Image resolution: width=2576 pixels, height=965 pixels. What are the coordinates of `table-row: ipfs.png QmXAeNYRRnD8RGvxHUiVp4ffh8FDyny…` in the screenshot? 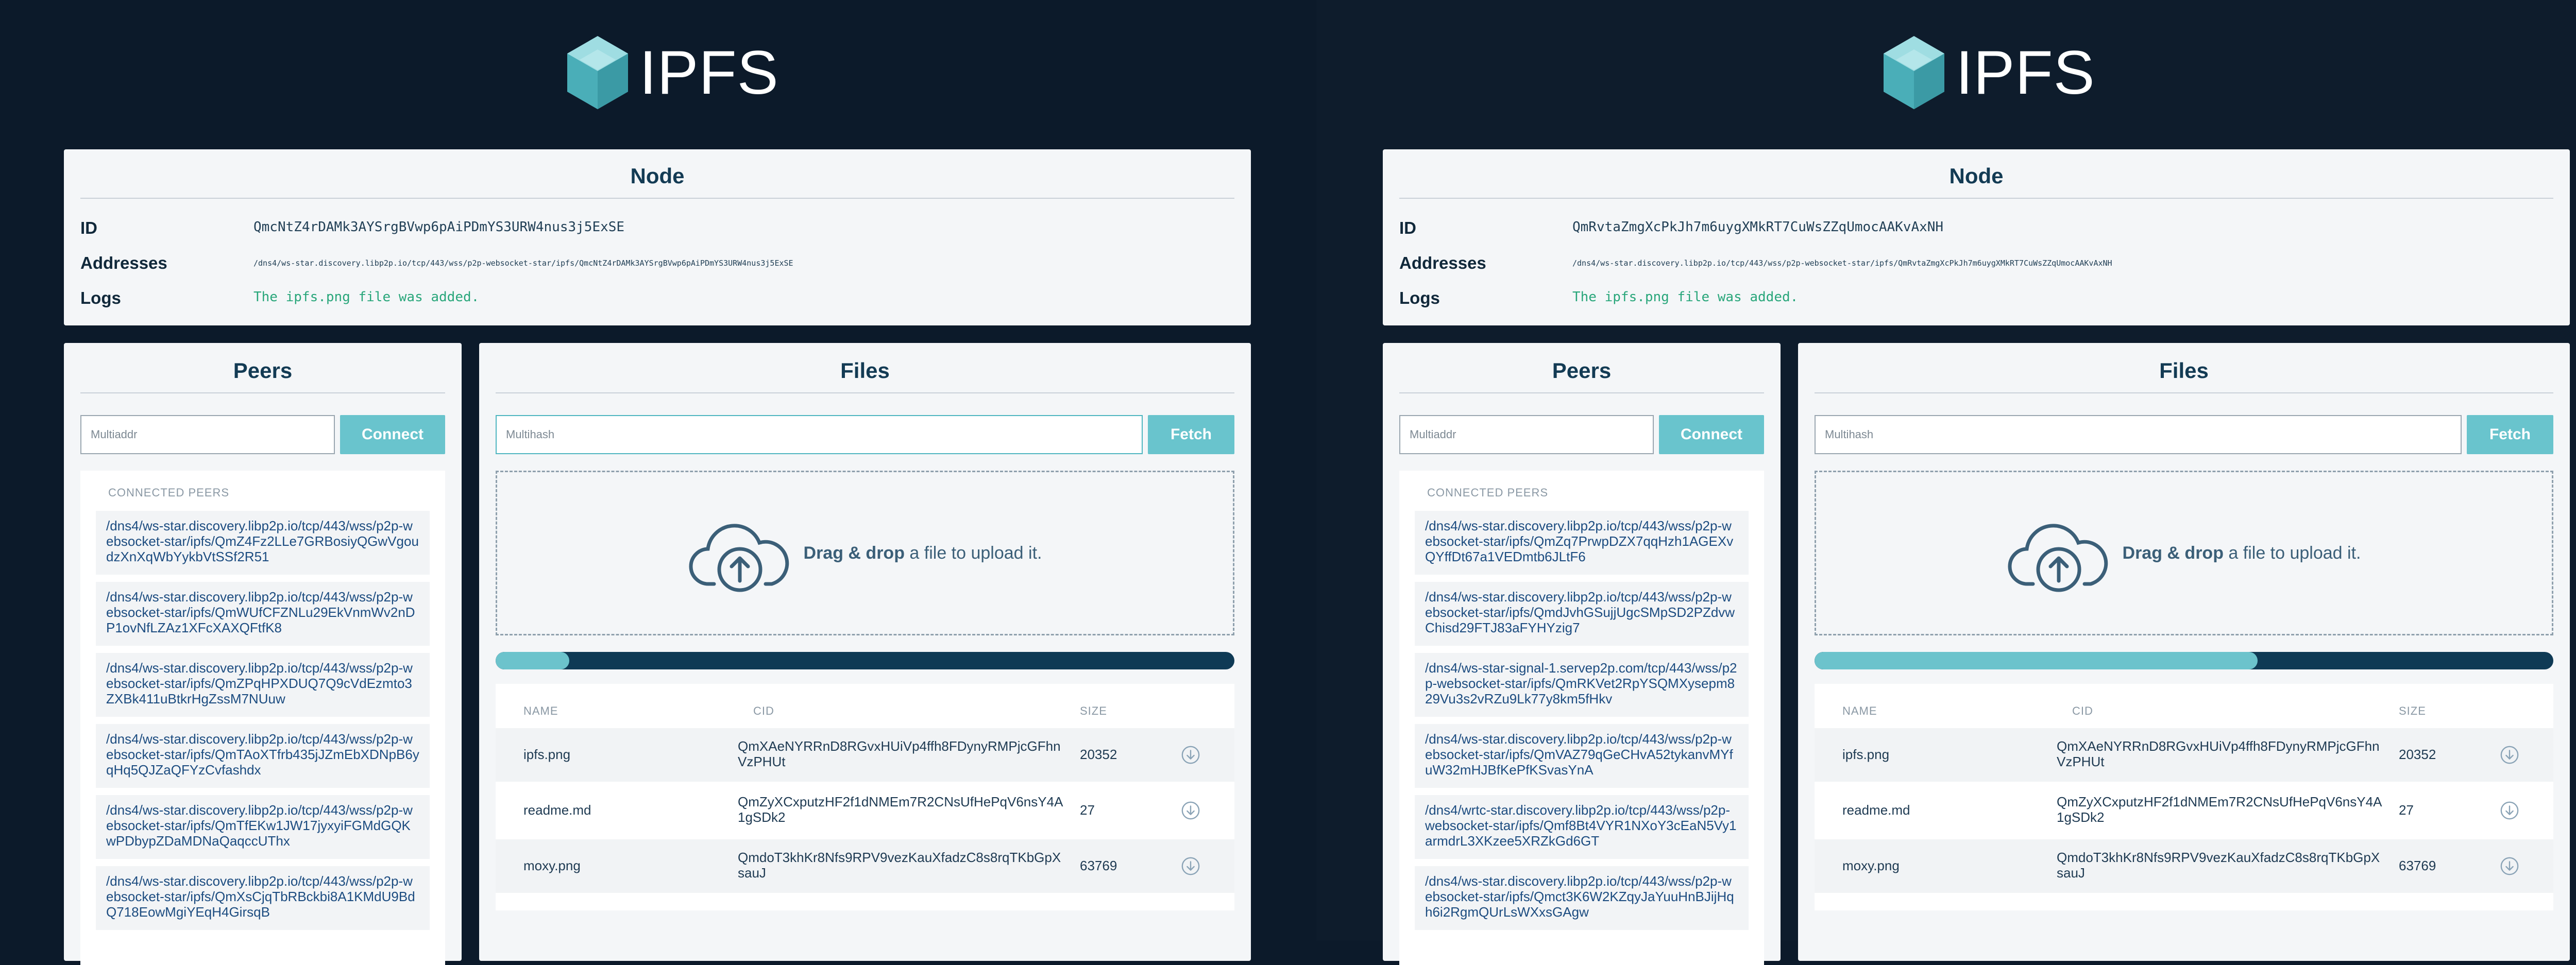 It's located at (865, 755).